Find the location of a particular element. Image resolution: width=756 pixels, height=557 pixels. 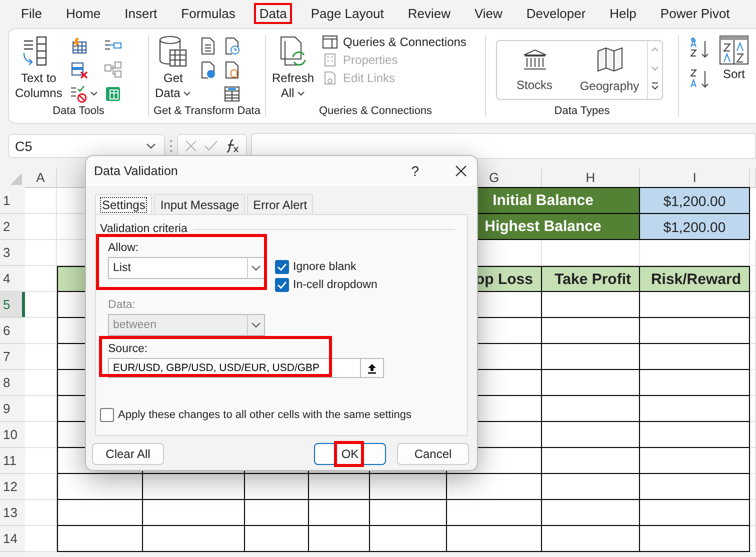

dialog-tab: Error Alert is located at coordinates (280, 204).